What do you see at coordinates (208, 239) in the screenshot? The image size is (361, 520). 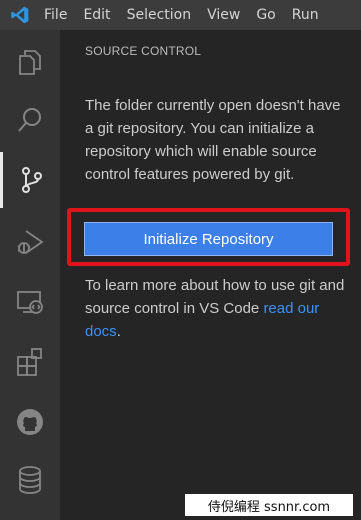 I see `initialize-repository-button: Initialize Repository` at bounding box center [208, 239].